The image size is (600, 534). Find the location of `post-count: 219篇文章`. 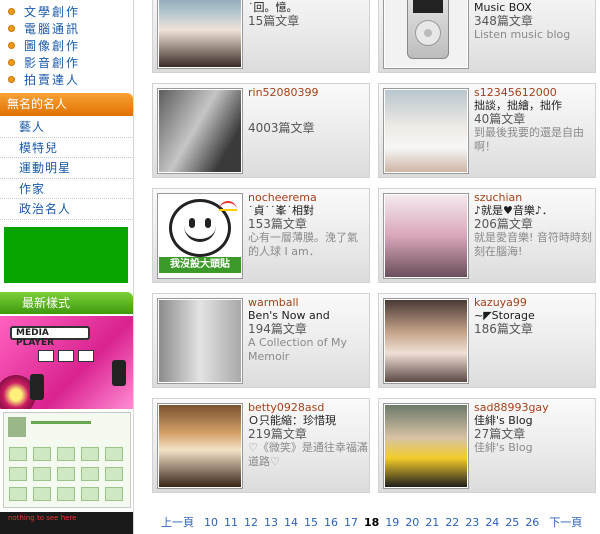

post-count: 219篇文章 is located at coordinates (277, 434).